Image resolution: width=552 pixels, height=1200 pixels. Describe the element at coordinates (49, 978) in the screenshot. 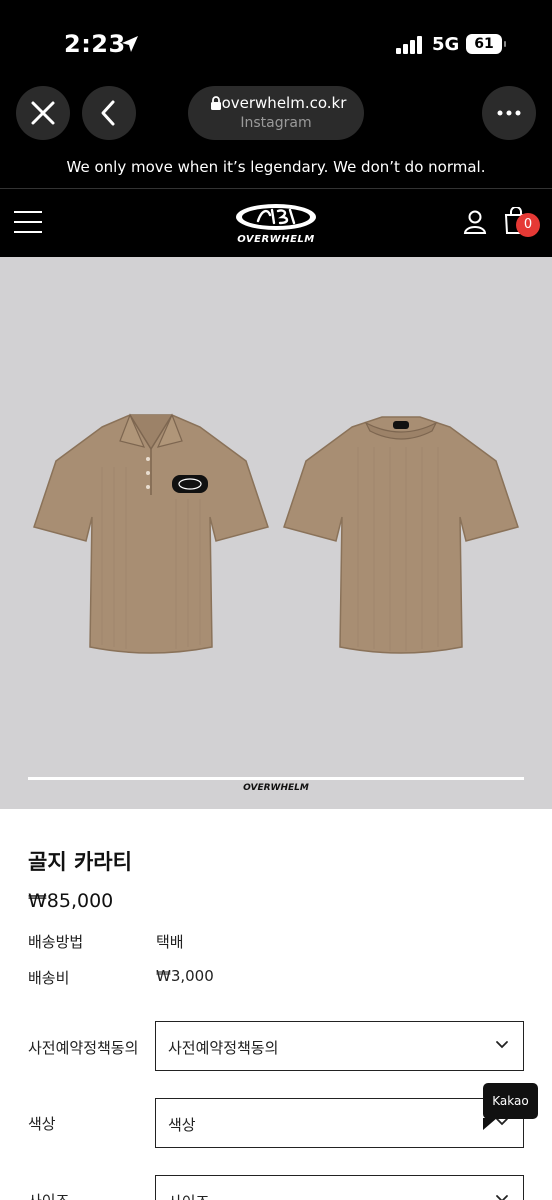

I see `shipping-fee-label: 배송비` at that location.